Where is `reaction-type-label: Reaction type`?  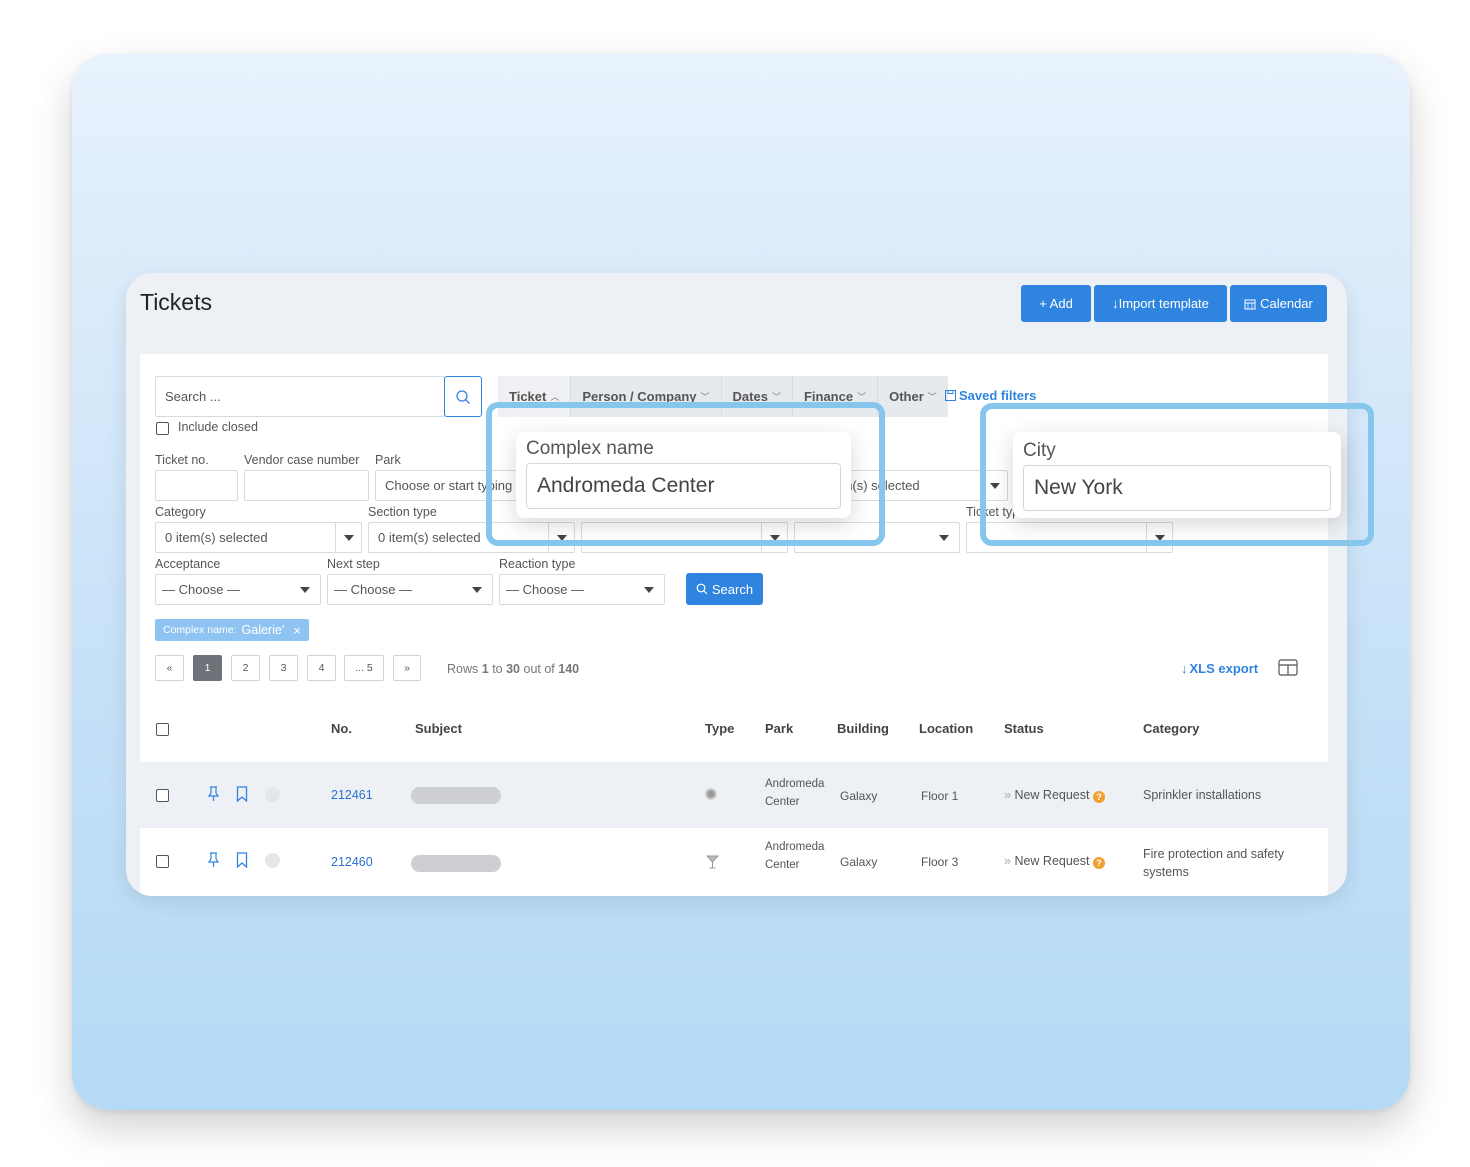
reaction-type-label: Reaction type is located at coordinates (537, 564).